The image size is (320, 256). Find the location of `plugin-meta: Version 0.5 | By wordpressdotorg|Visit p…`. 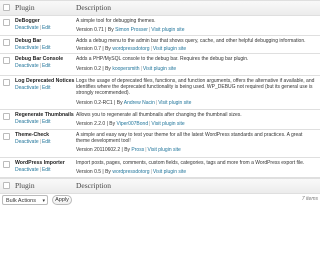

plugin-meta: Version 0.5 | By wordpressdotorg|Visit p… is located at coordinates (131, 172).